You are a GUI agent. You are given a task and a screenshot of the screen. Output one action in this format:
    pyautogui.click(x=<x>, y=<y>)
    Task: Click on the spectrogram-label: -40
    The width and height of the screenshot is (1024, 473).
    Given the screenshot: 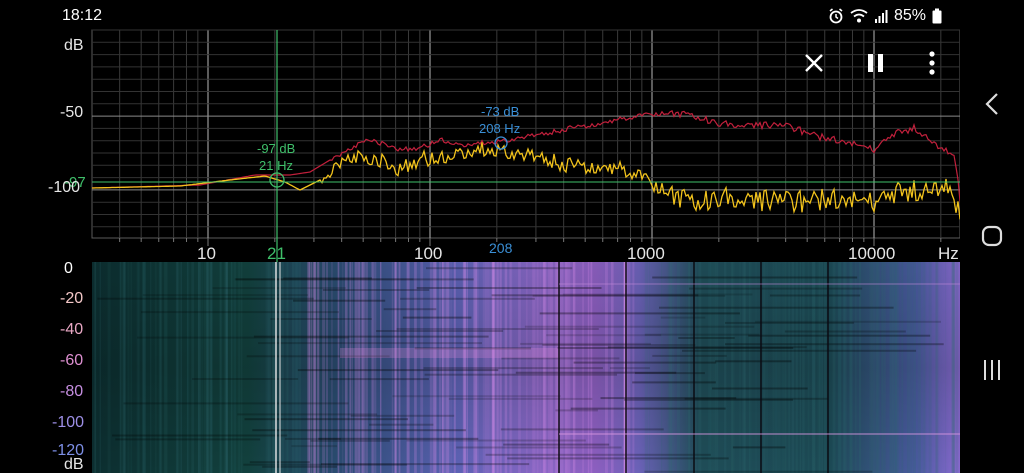 What is the action you would take?
    pyautogui.click(x=71, y=329)
    